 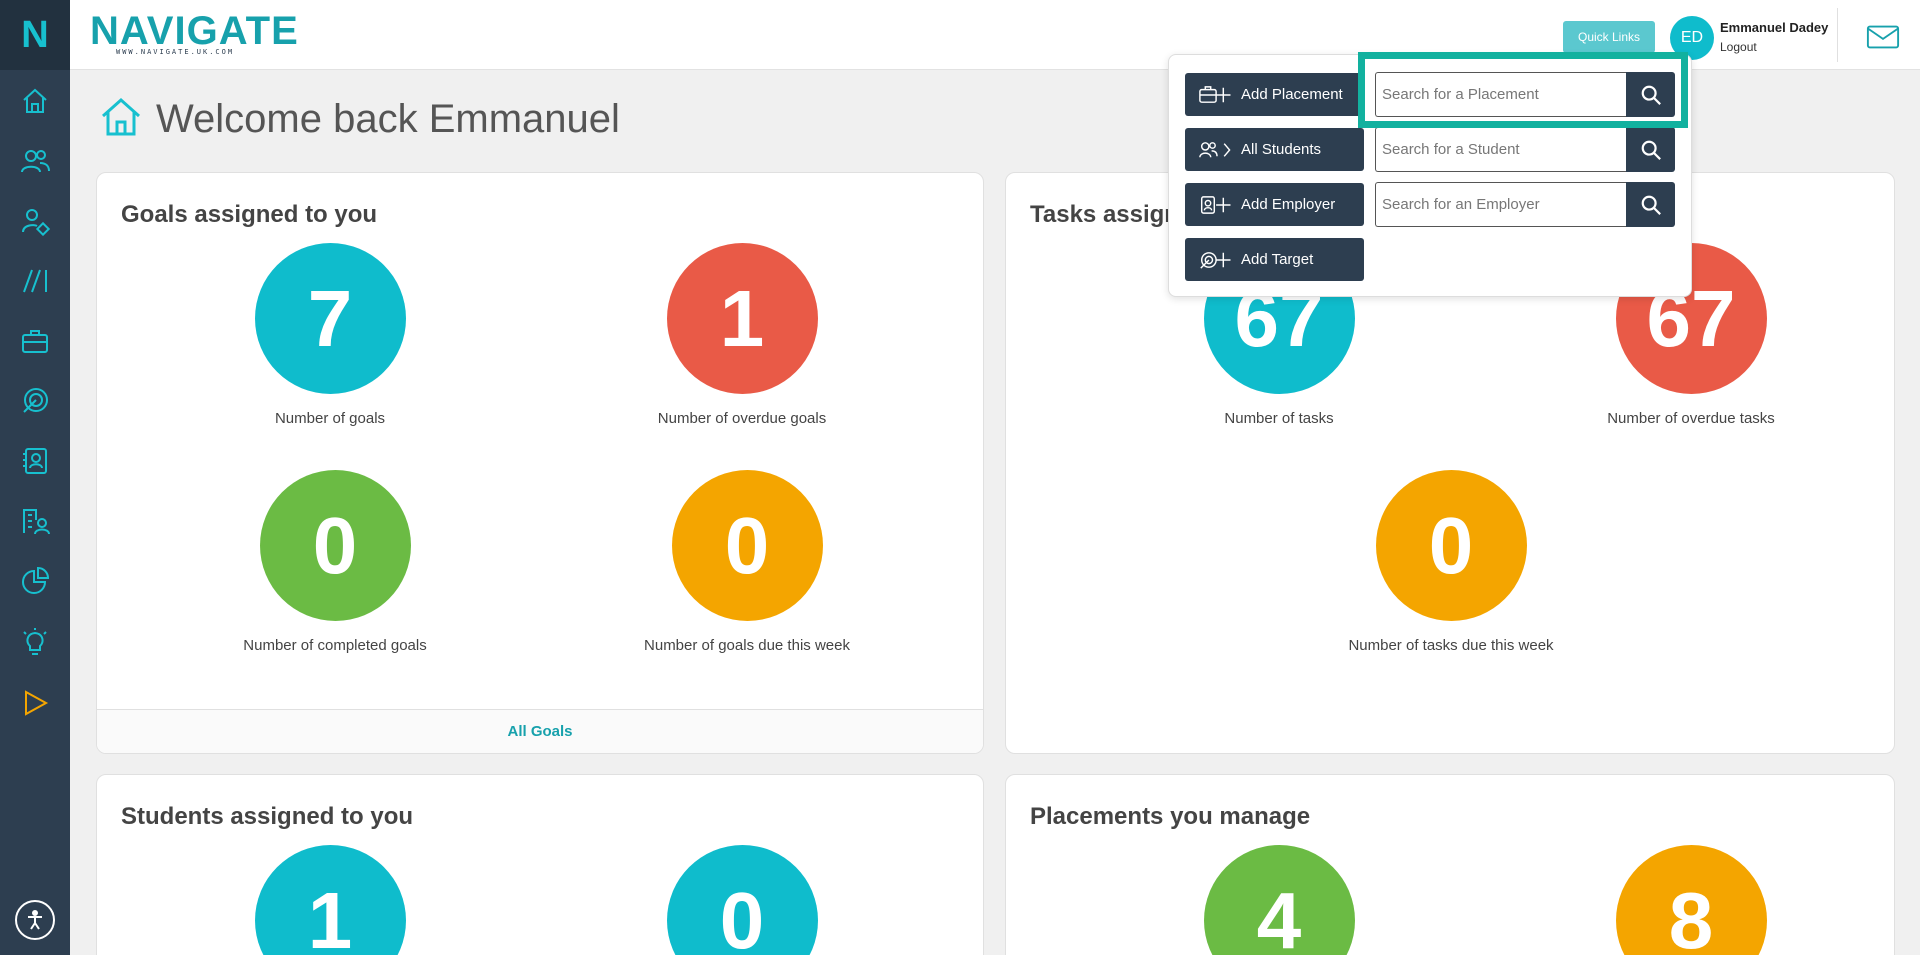 What do you see at coordinates (35, 461) in the screenshot?
I see `contact-card-icon` at bounding box center [35, 461].